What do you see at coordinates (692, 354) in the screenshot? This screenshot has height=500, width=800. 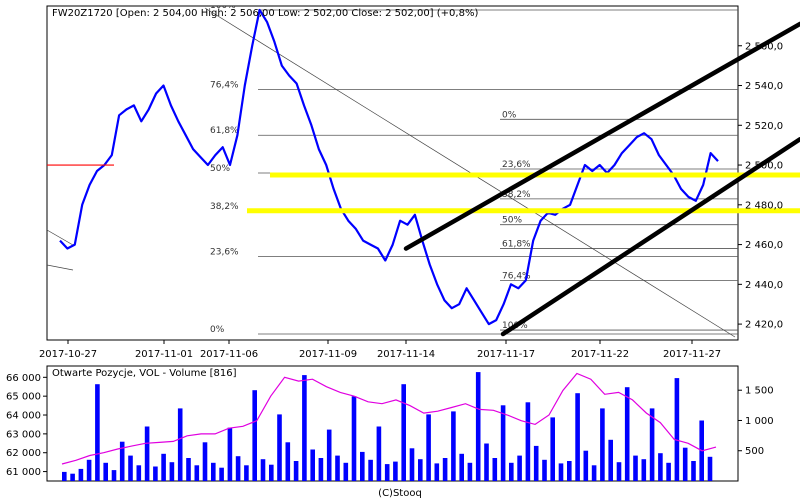 I see `date-tick-label: 2017-11-27` at bounding box center [692, 354].